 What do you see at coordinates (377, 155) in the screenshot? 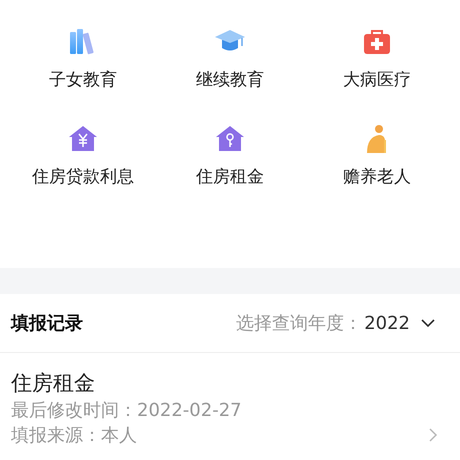
I see `category-item: 赡养老人` at bounding box center [377, 155].